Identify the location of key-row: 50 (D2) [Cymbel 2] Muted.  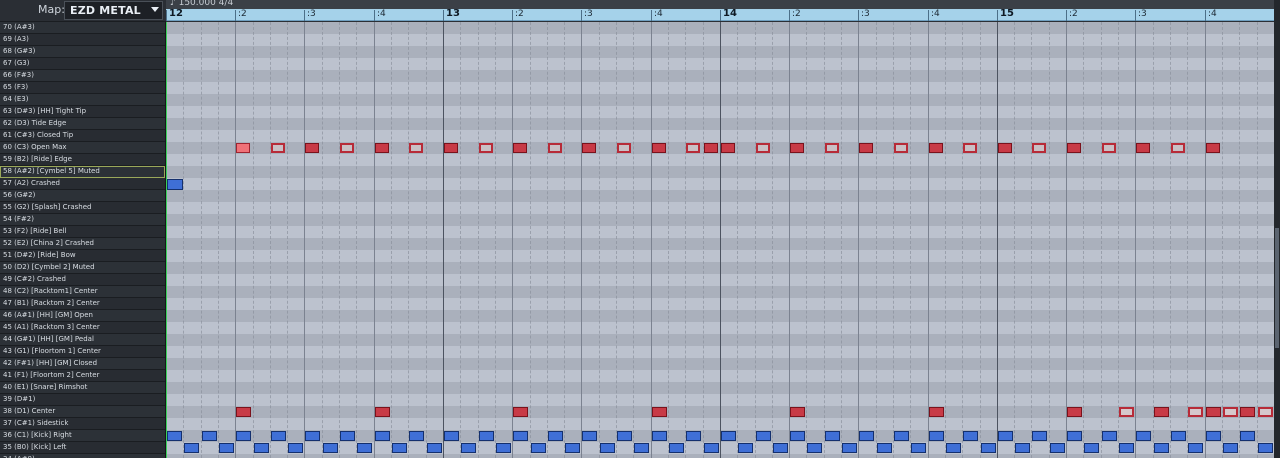
(82, 268).